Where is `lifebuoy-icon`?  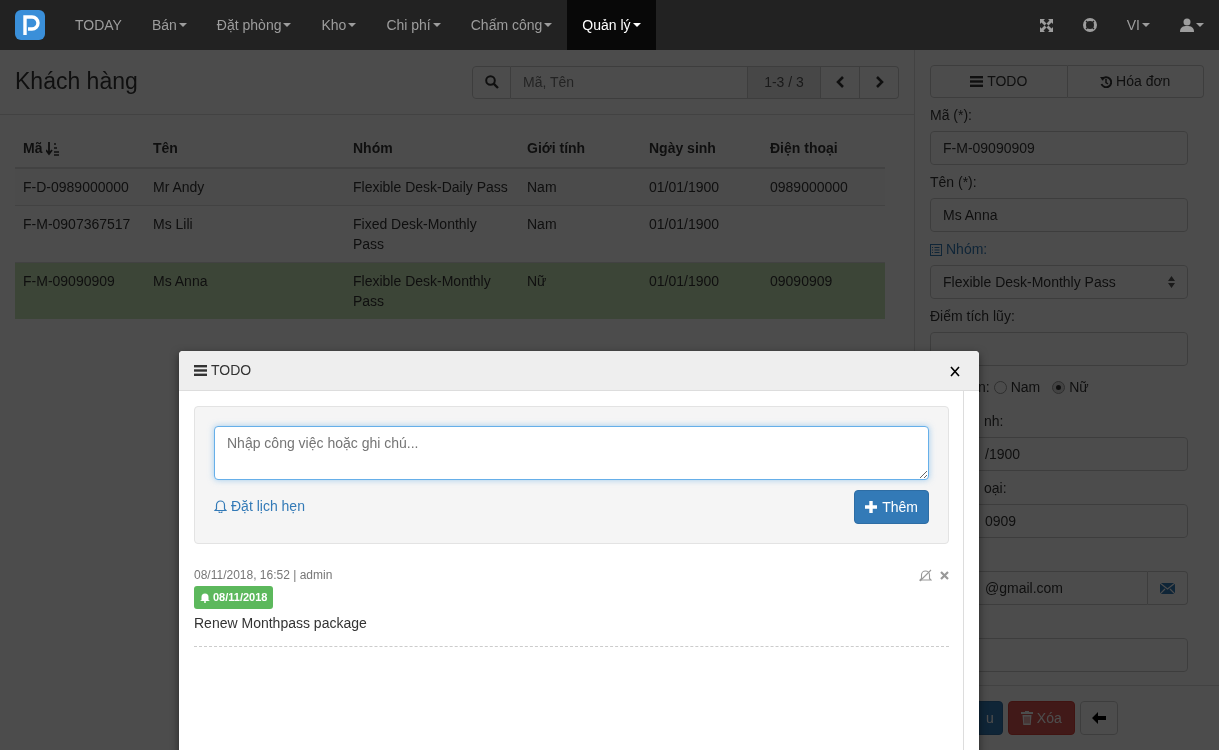 lifebuoy-icon is located at coordinates (1089, 25).